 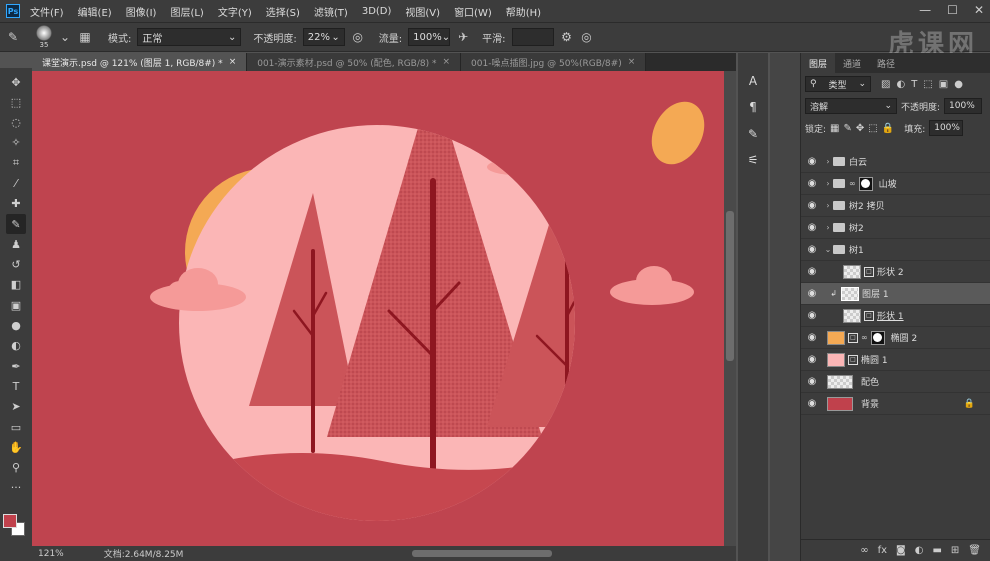 I want to click on menu-window: 窗口(W), so click(x=473, y=11).